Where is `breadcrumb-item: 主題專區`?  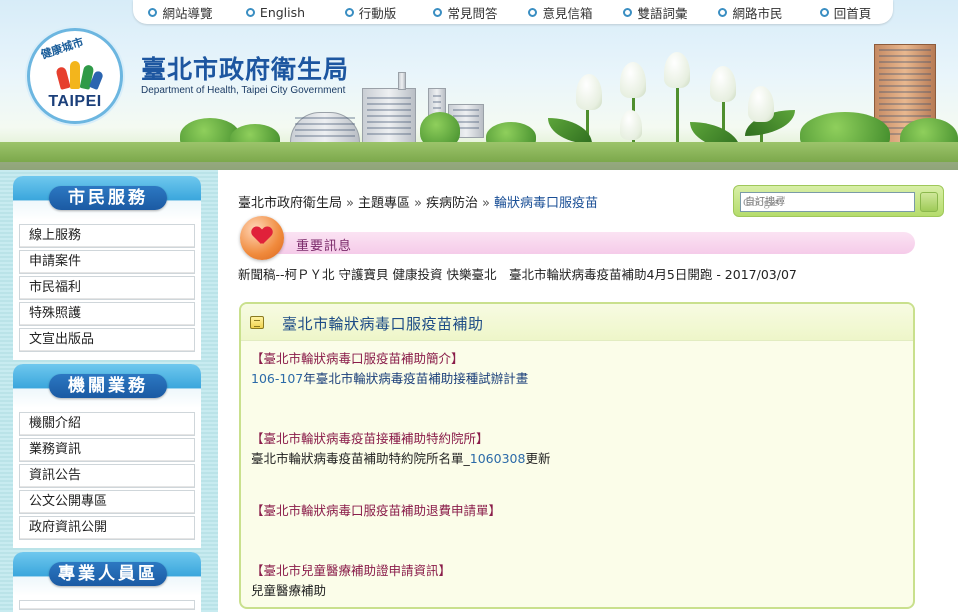
breadcrumb-item: 主題專區 is located at coordinates (384, 203).